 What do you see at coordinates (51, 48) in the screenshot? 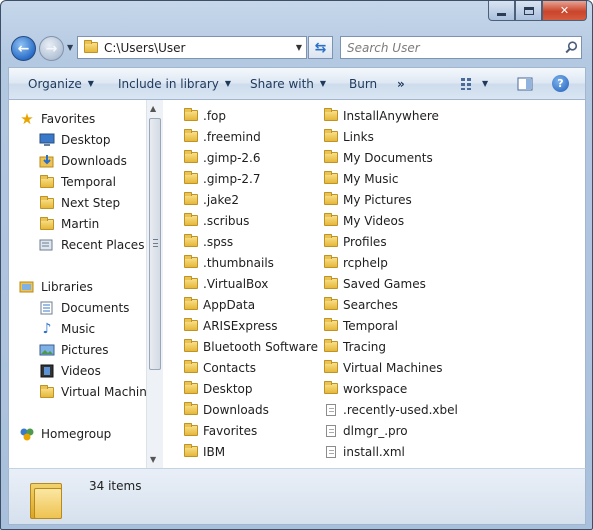
I see `forward-button: →` at bounding box center [51, 48].